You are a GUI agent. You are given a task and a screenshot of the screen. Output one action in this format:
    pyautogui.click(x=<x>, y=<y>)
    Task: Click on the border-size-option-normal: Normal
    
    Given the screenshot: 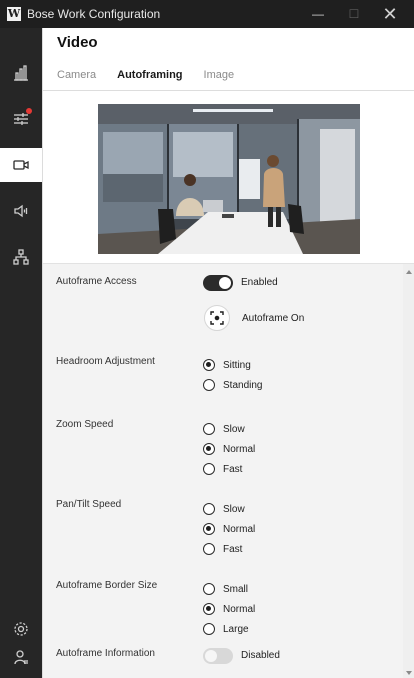 What is the action you would take?
    pyautogui.click(x=229, y=609)
    